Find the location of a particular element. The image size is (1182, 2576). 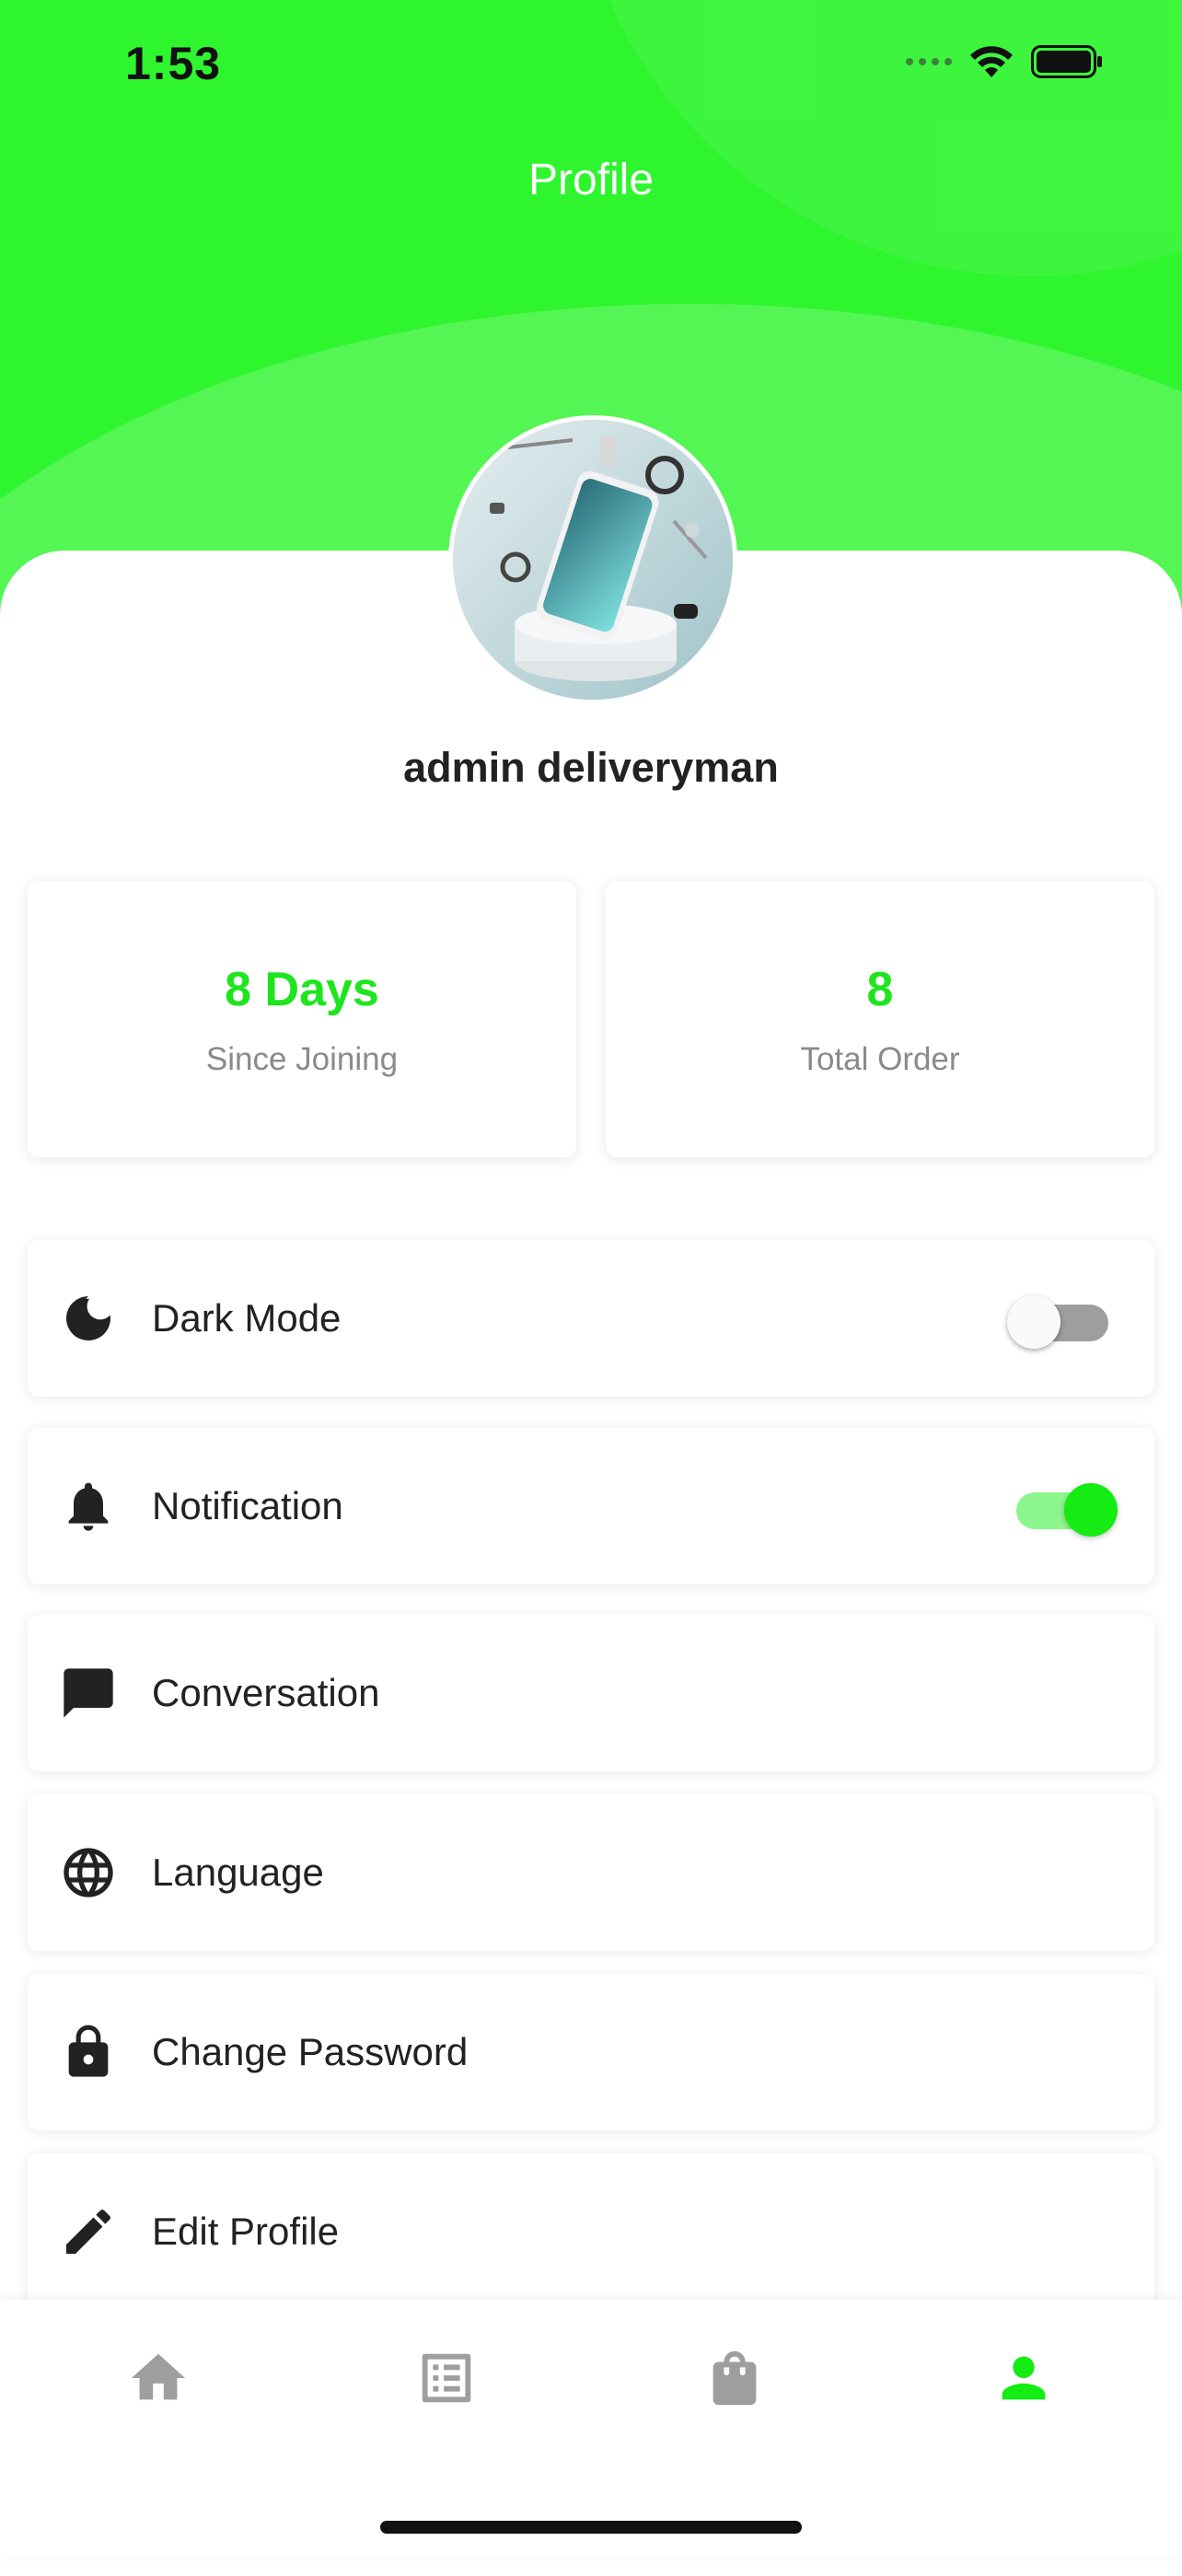

stat-card-since-joining: 8 Days Since Joining is located at coordinates (302, 1019).